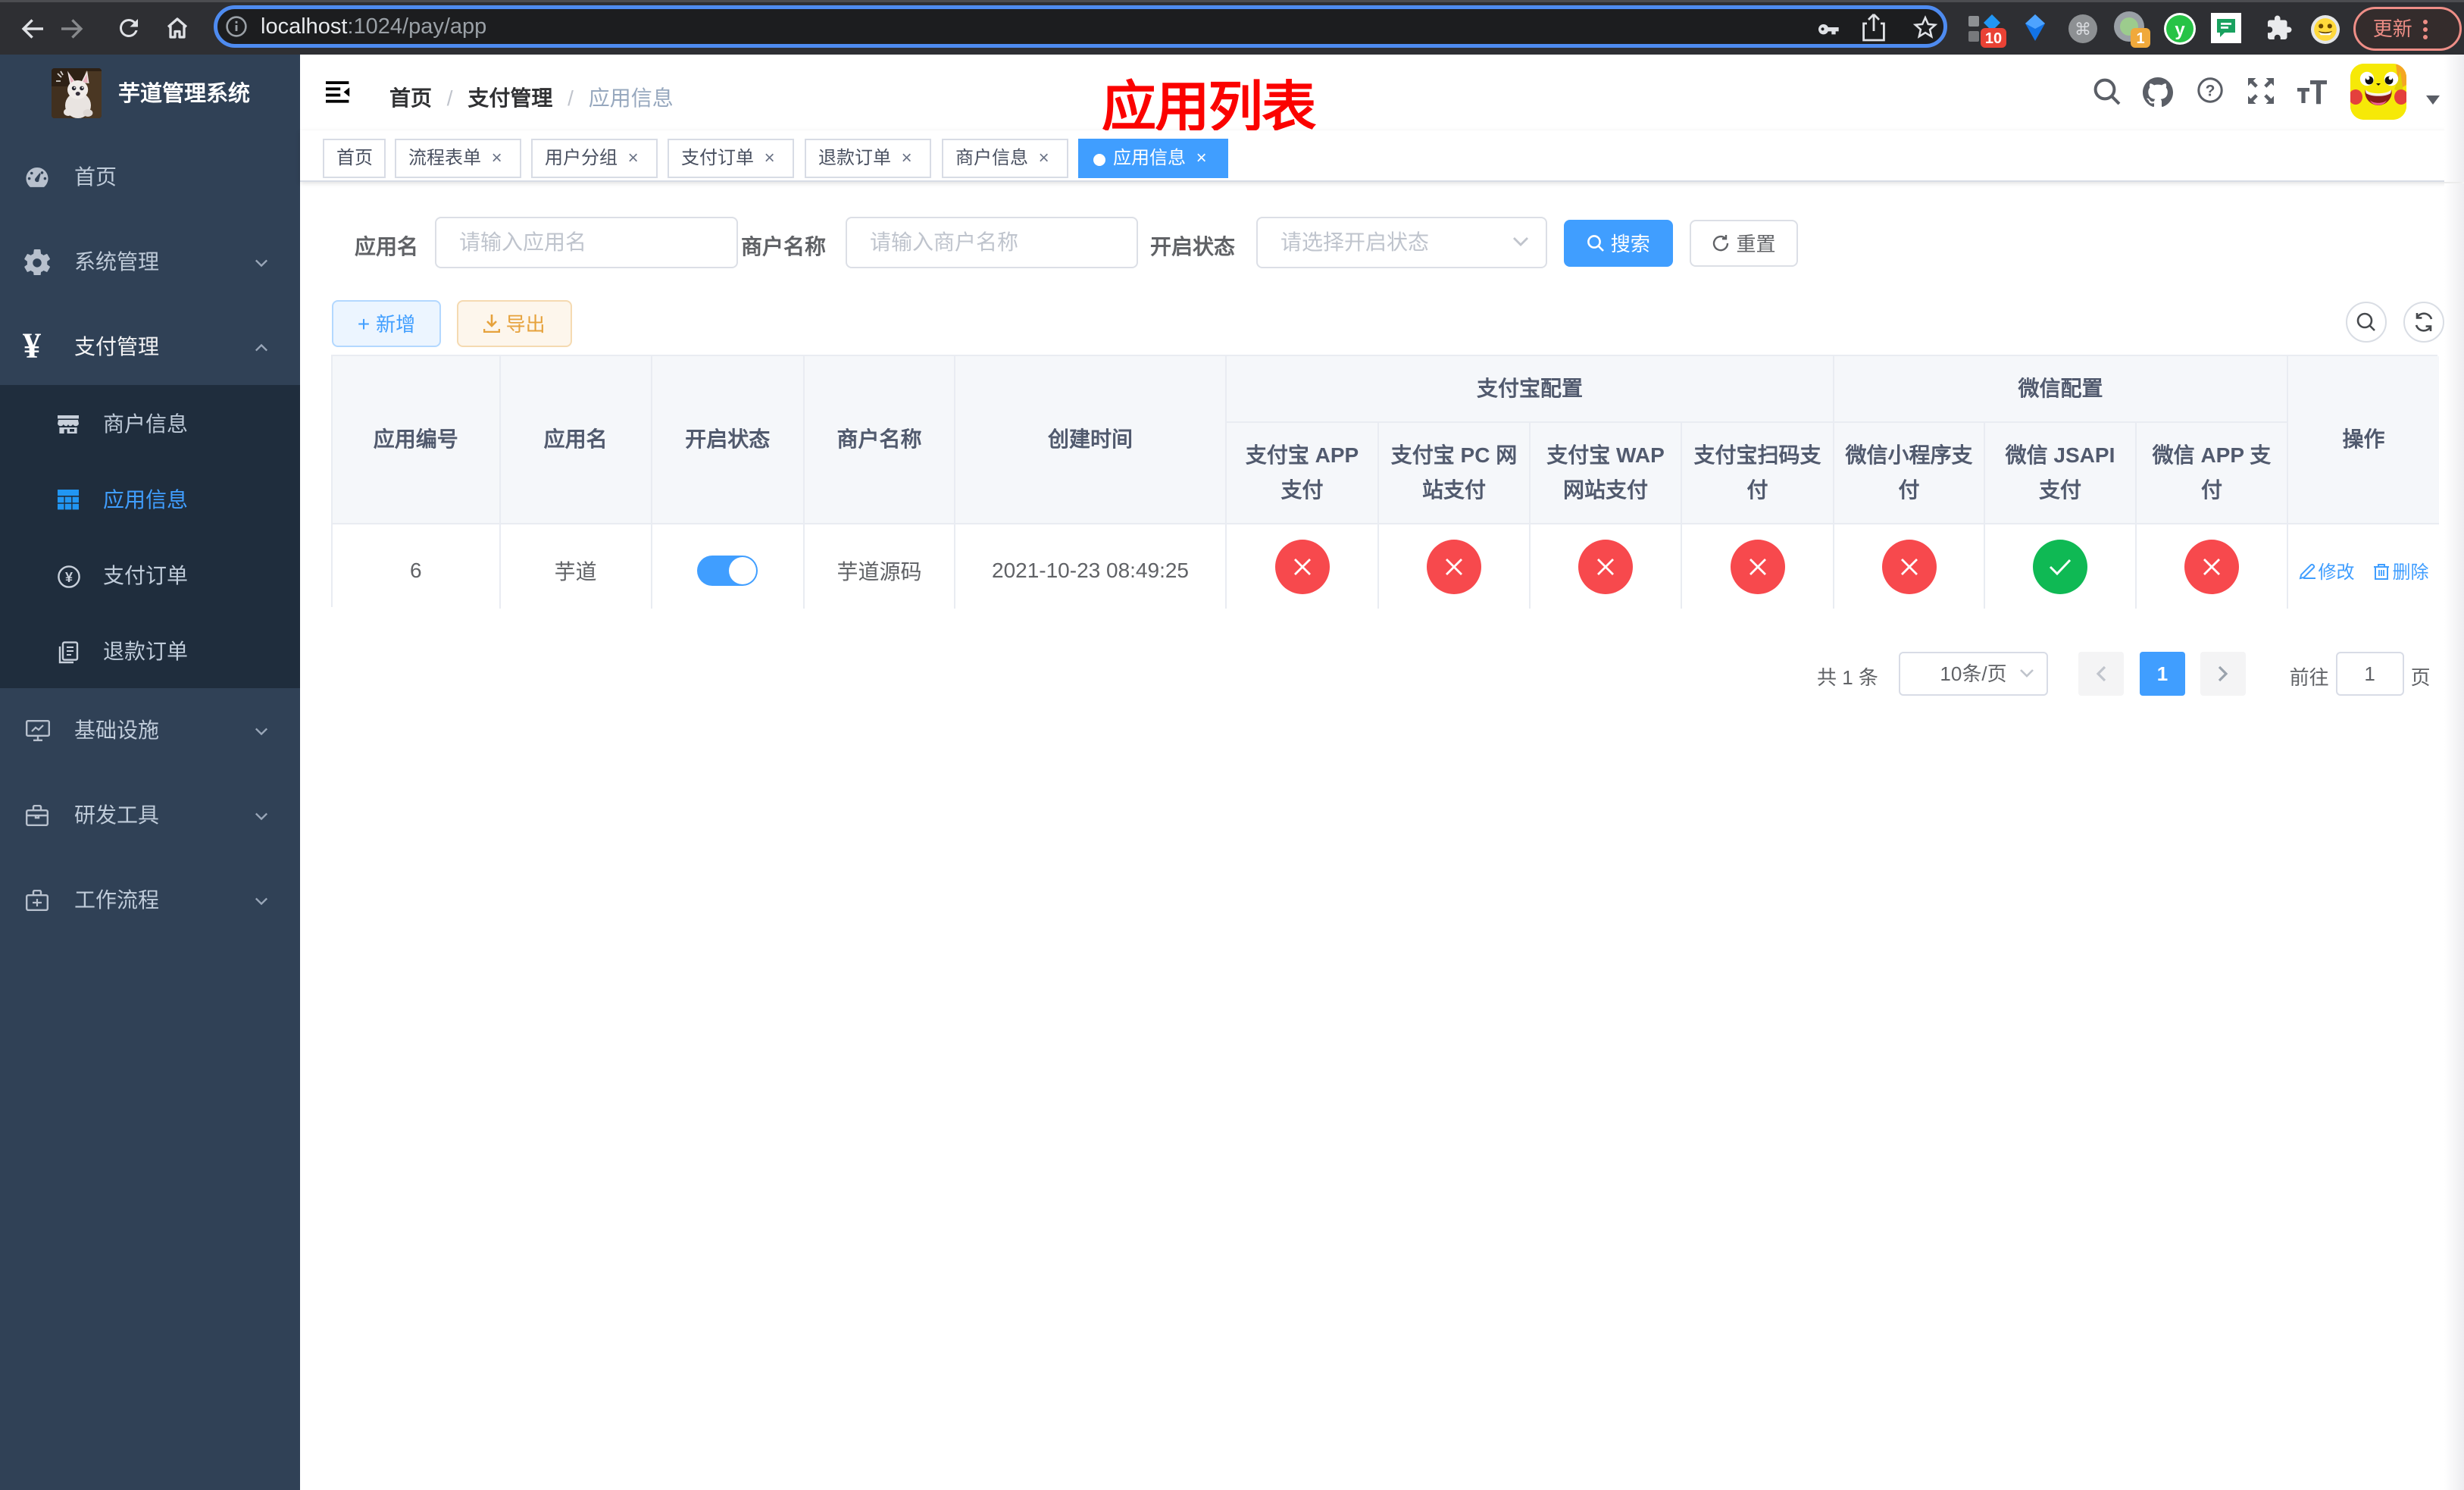  I want to click on svg-text: 1, so click(2140, 38).